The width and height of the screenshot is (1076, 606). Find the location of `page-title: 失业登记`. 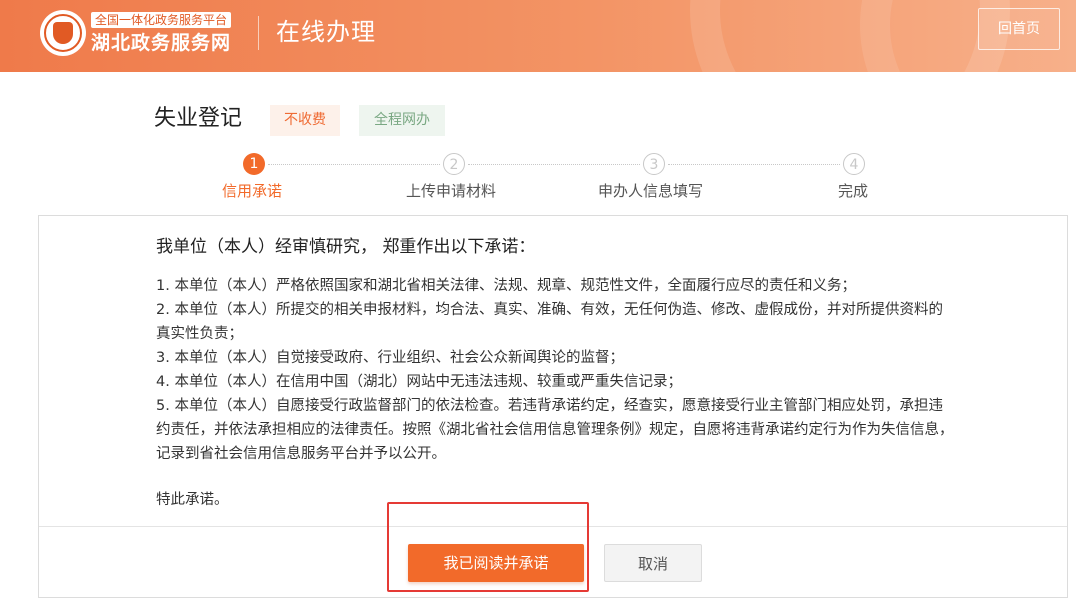

page-title: 失业登记 is located at coordinates (198, 118).